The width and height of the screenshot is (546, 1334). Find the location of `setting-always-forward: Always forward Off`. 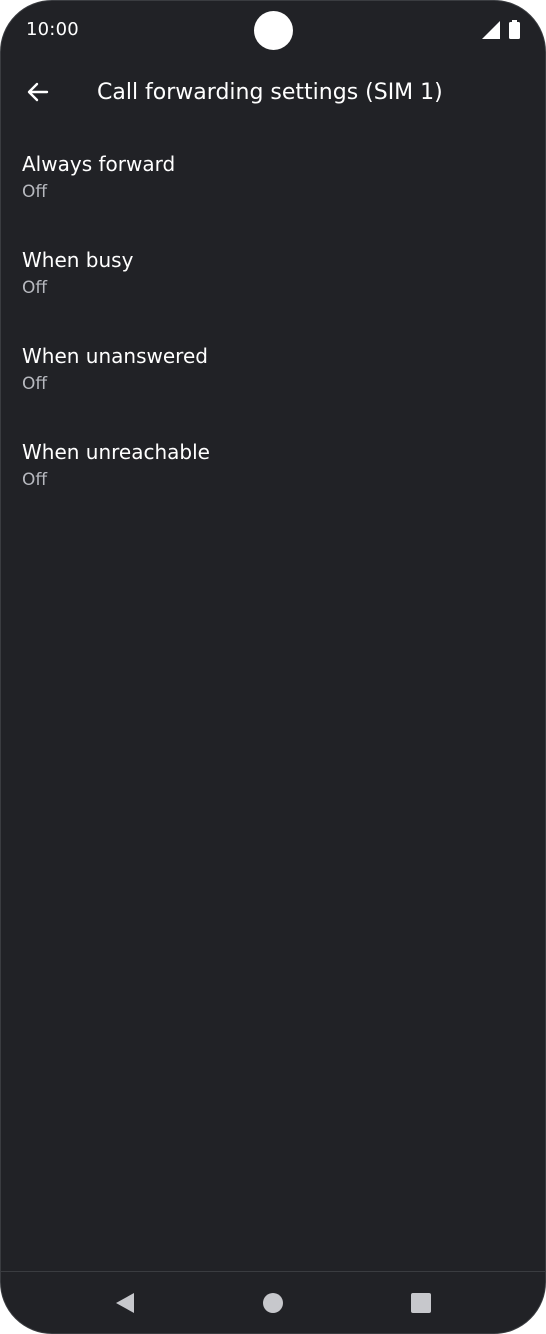

setting-always-forward: Always forward Off is located at coordinates (273, 177).